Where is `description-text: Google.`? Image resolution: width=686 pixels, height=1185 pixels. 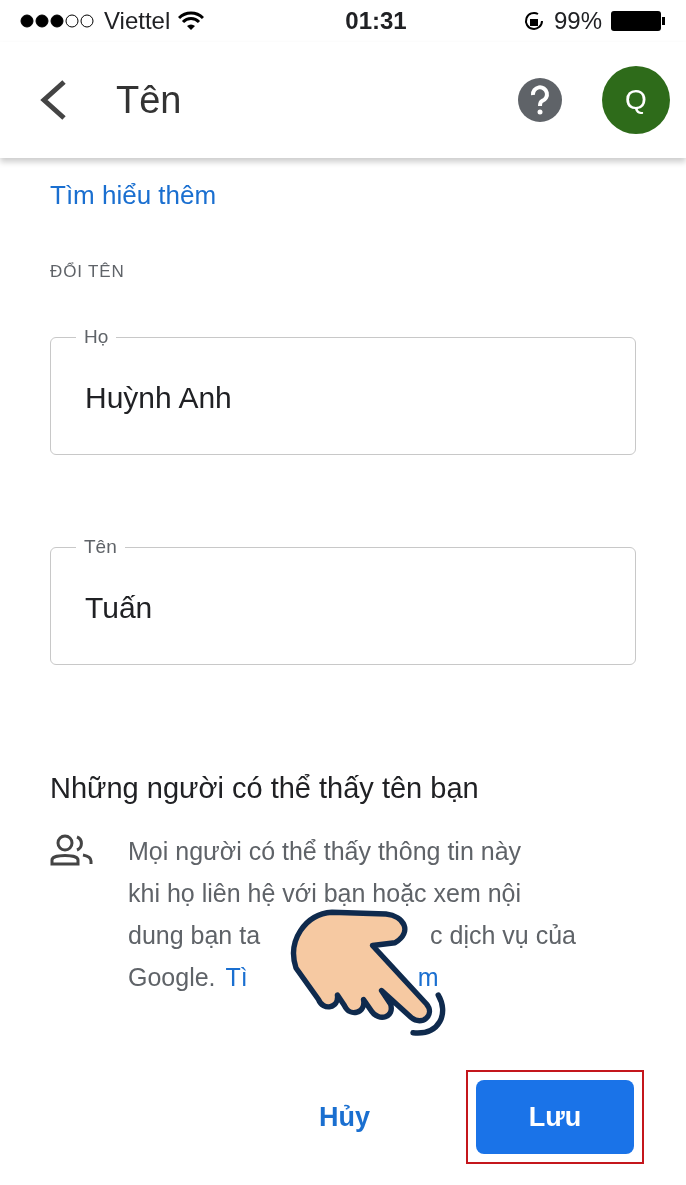
description-text: Google. is located at coordinates (172, 977).